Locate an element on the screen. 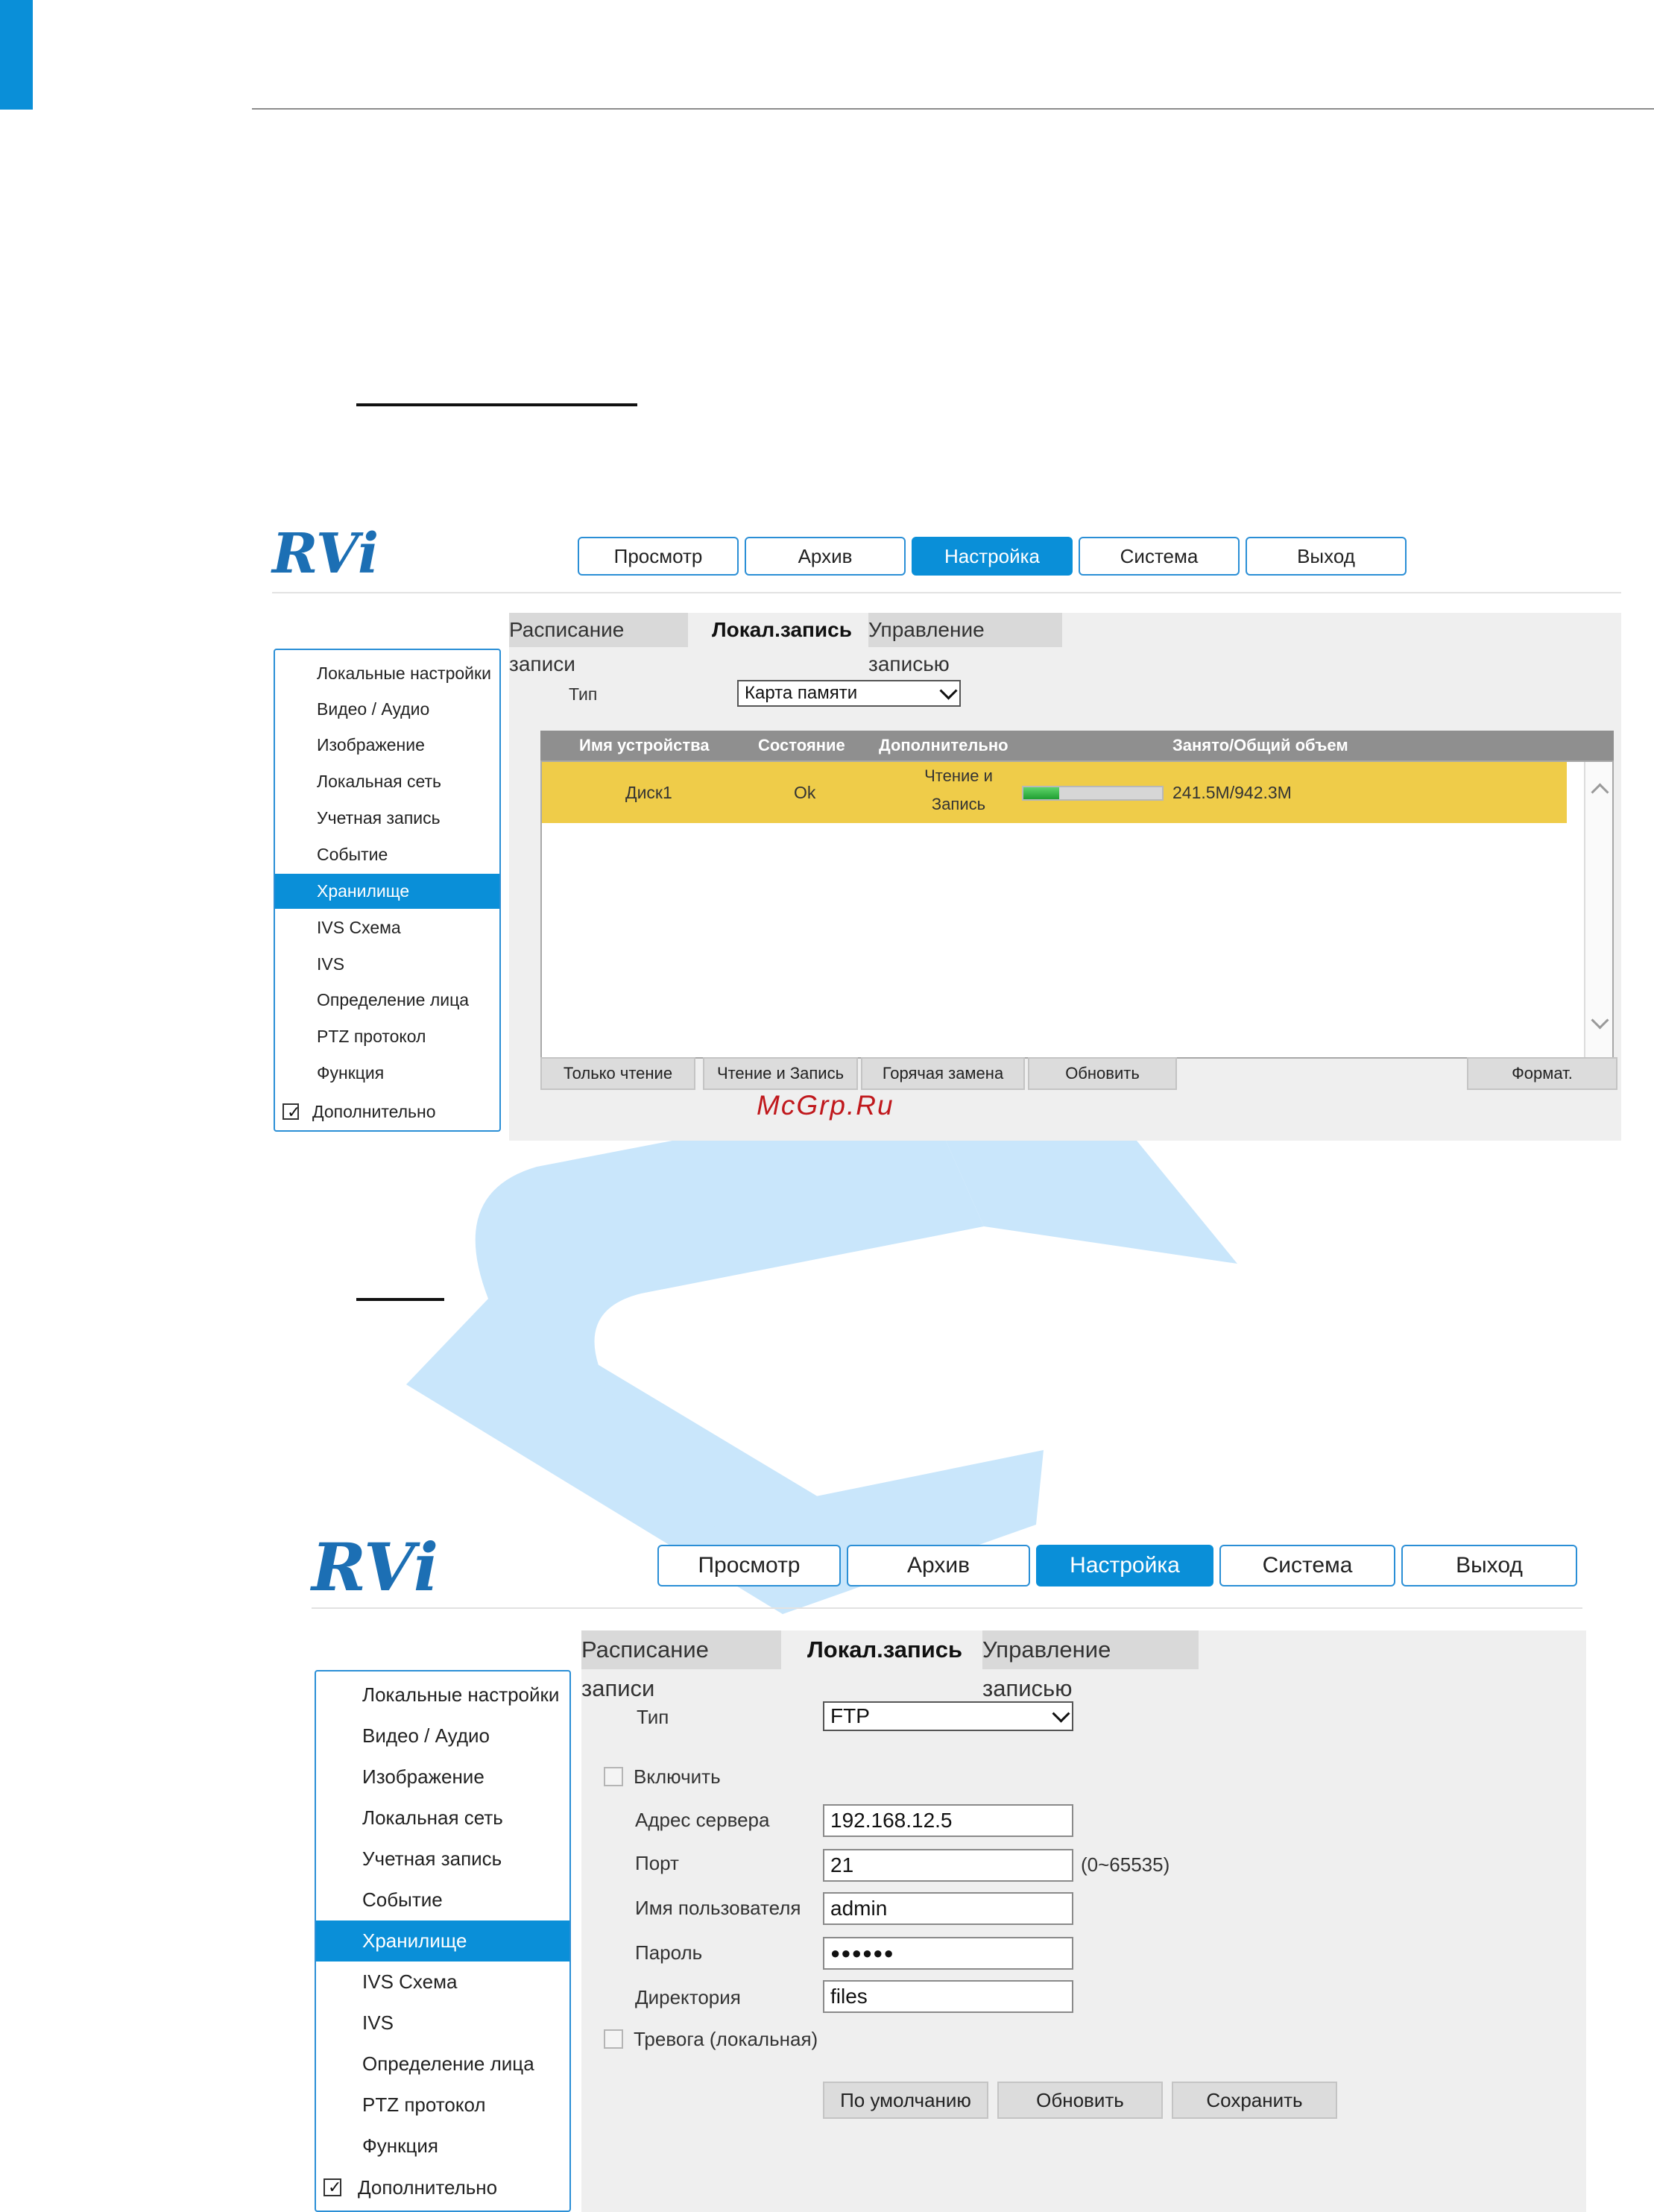 The height and width of the screenshot is (2212, 1654). read-write-button: Чтение и Запись is located at coordinates (780, 1073).